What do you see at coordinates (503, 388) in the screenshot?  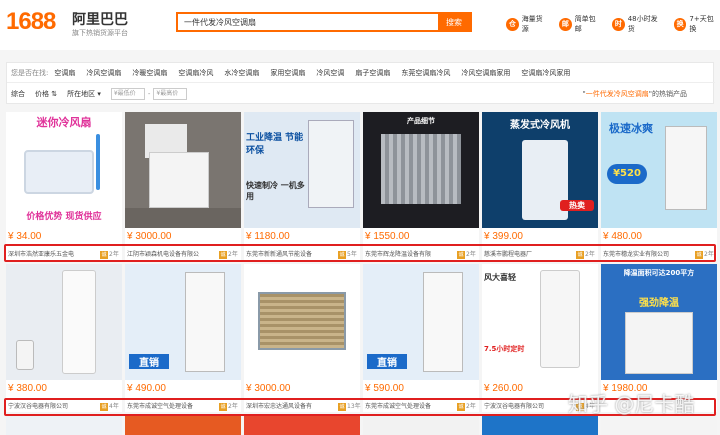 I see `product-price: ¥ 260.00` at bounding box center [503, 388].